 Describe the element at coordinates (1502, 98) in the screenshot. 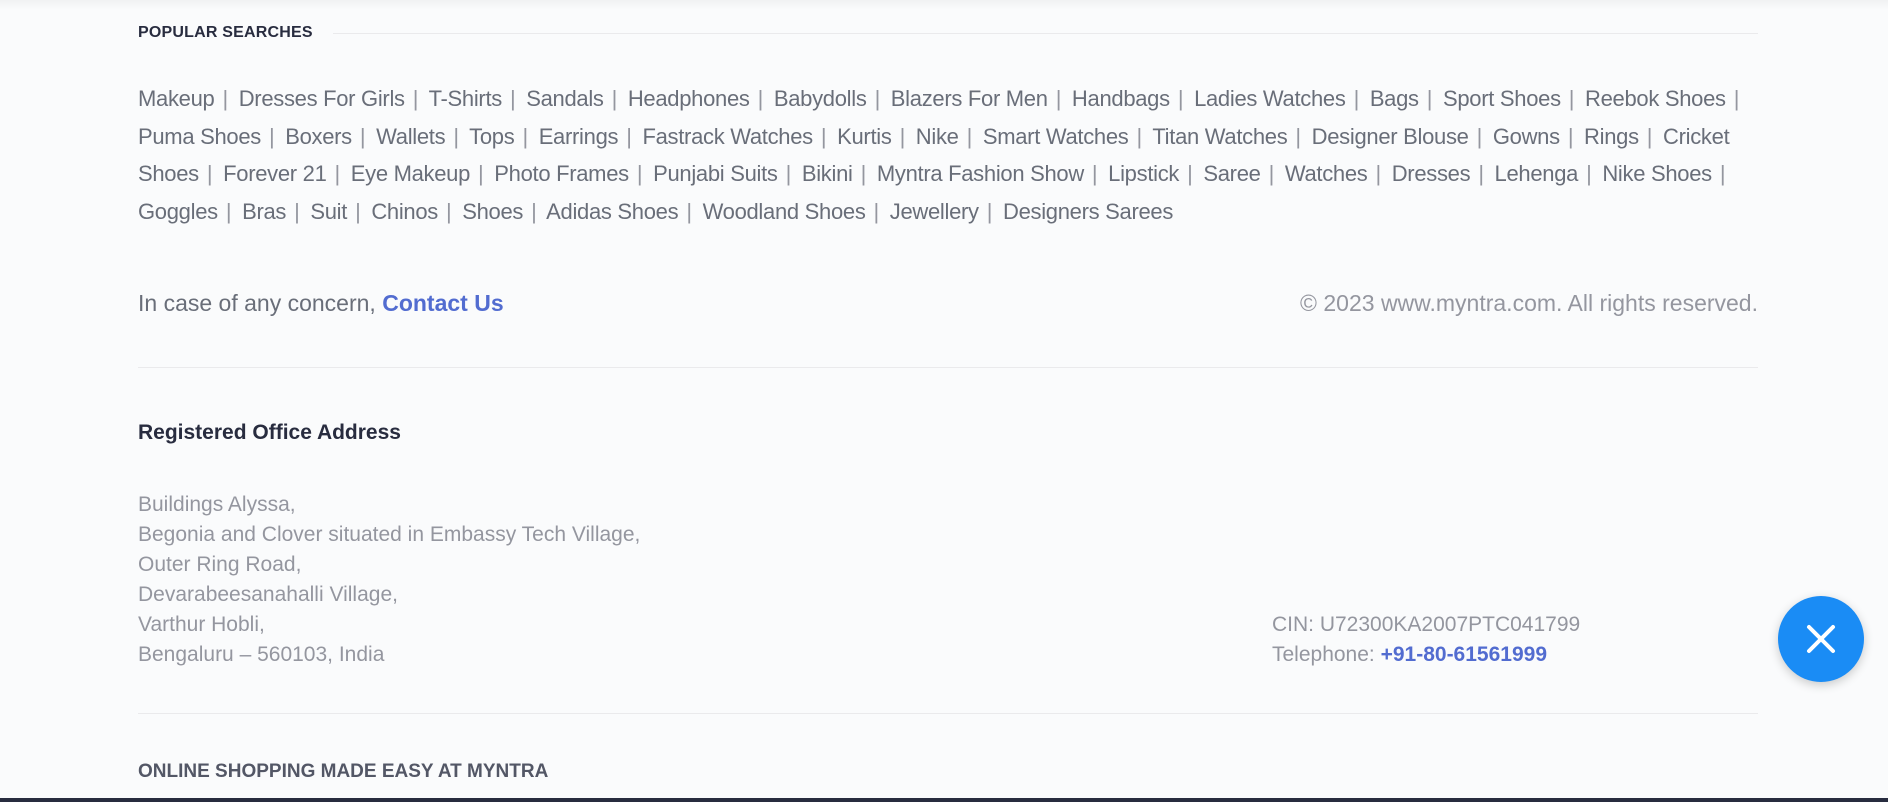

I see `popular-search-link: Sport Shoes` at that location.